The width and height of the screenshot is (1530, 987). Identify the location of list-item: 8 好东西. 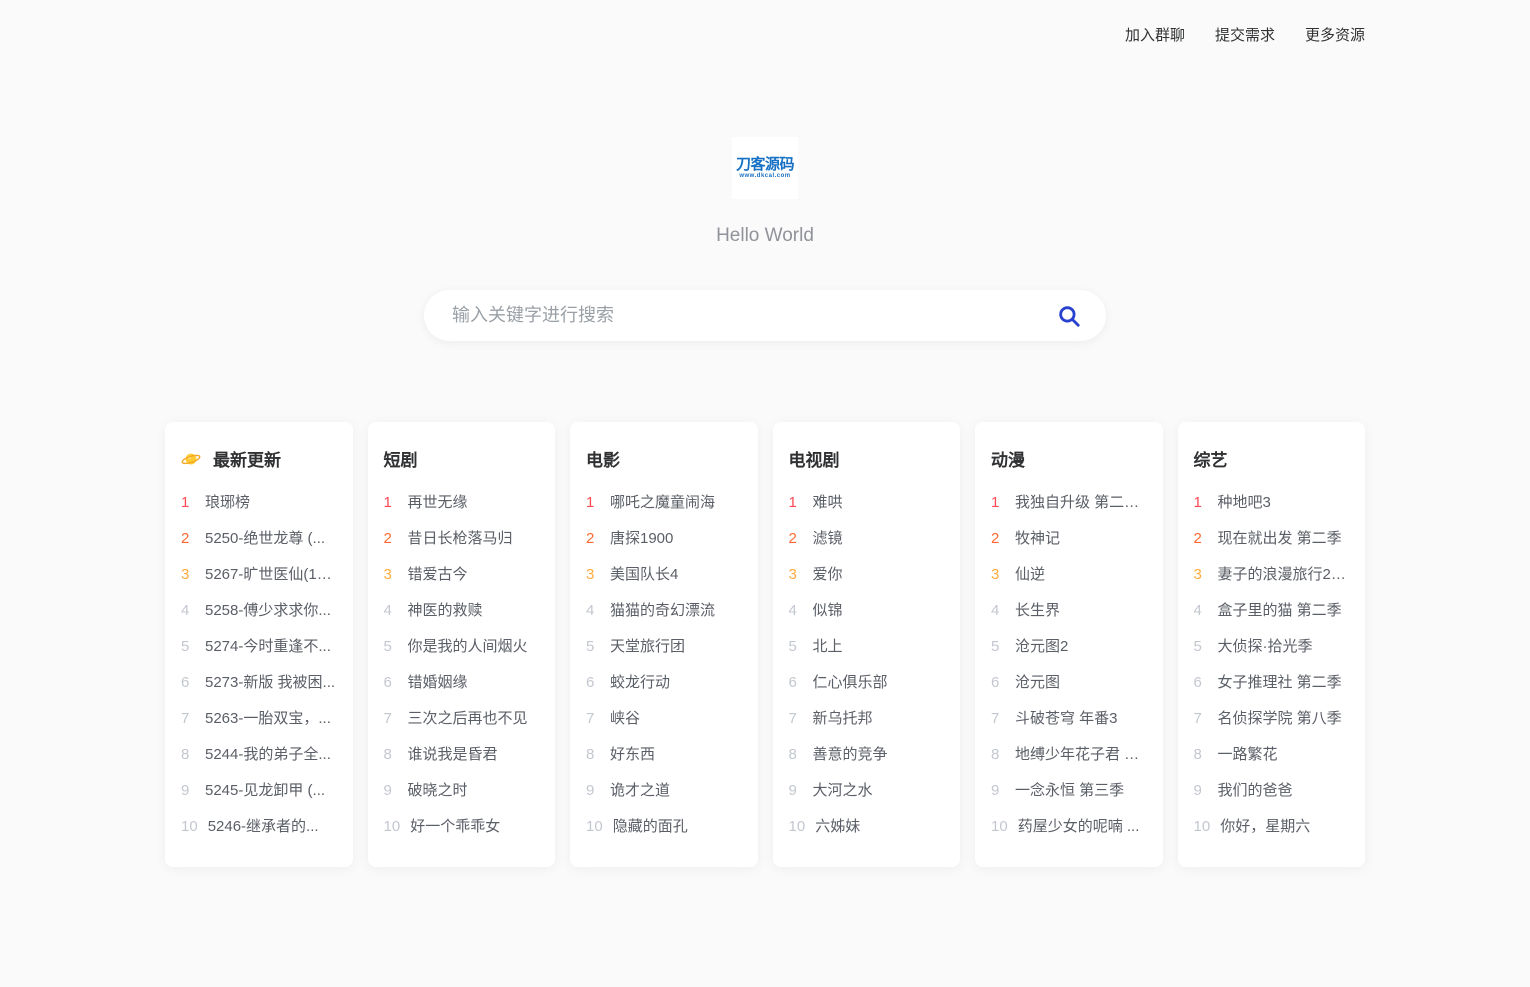
(664, 755).